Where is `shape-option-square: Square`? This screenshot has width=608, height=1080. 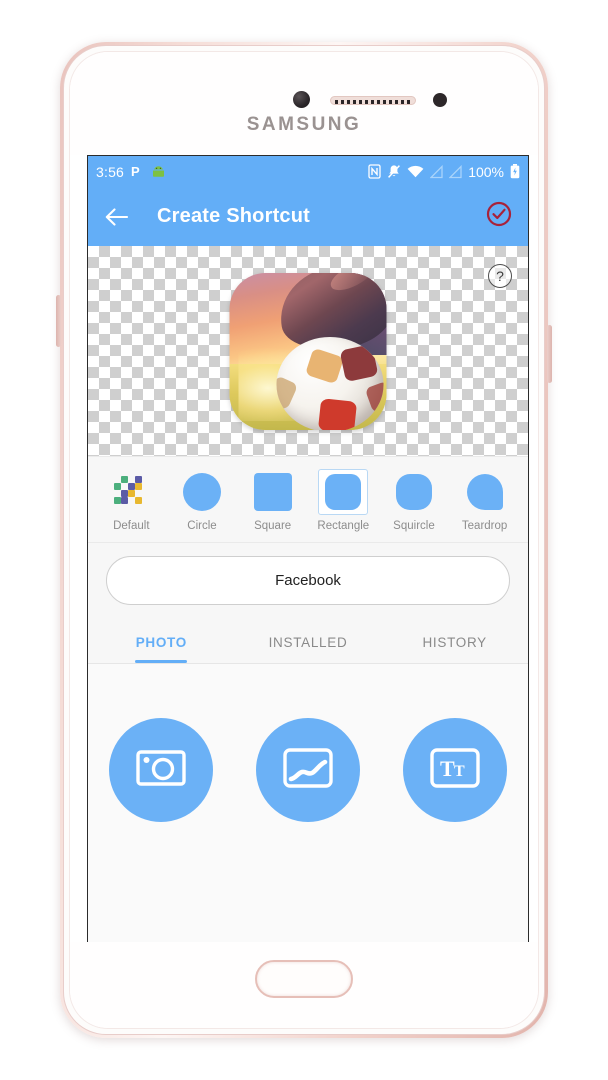 shape-option-square: Square is located at coordinates (273, 500).